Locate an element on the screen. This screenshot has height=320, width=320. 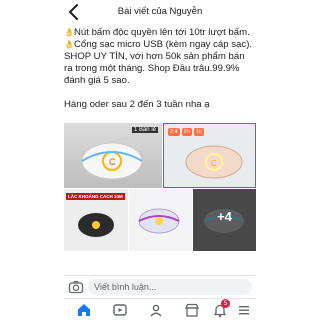
post-line: Hàng oder sau 2 đến 3 tuần nha ạ is located at coordinates (137, 104).